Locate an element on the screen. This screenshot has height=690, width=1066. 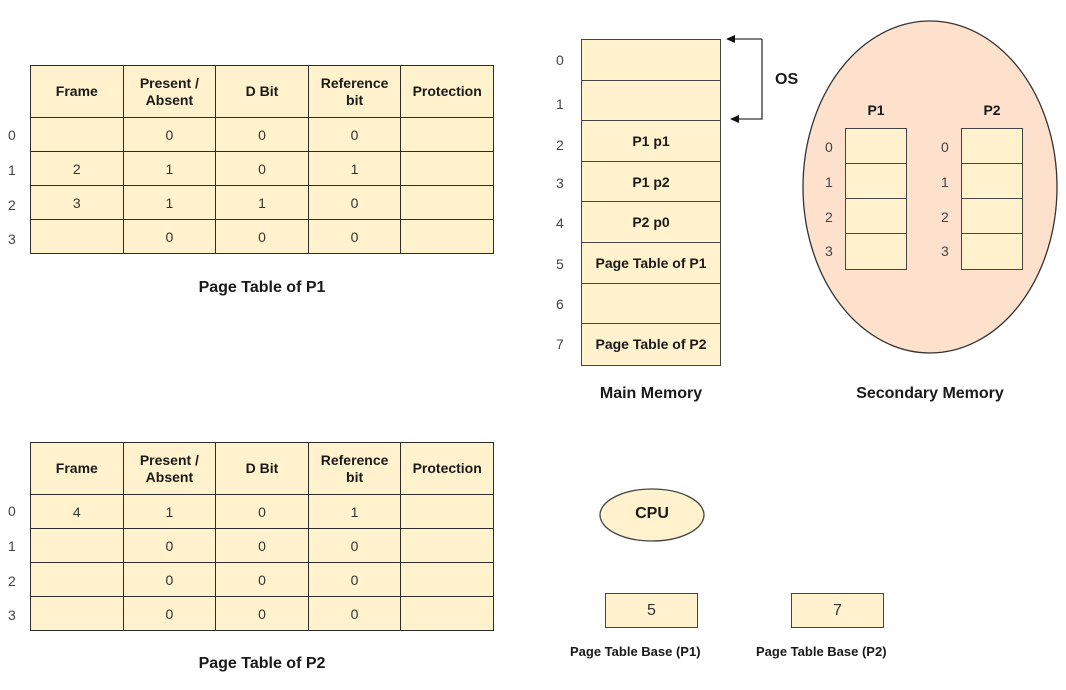
cell-dbit: 1 is located at coordinates (262, 202).